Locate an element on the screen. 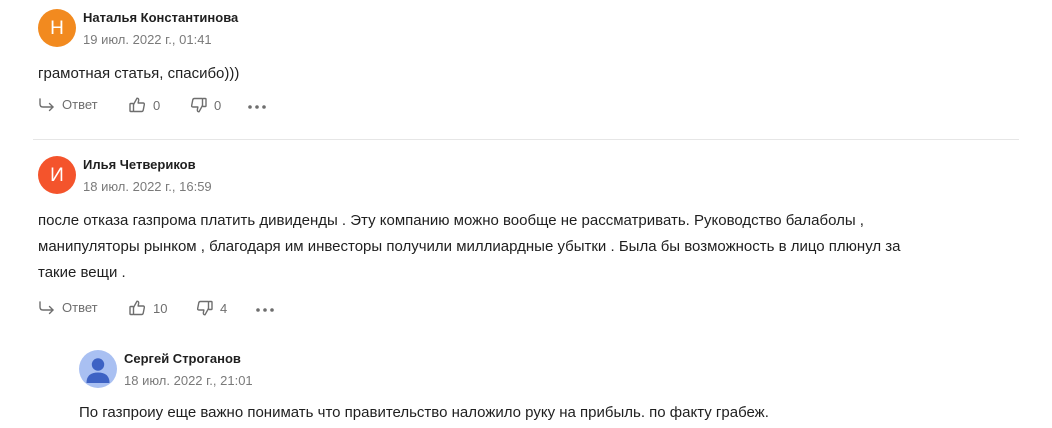 The image size is (1052, 428). avatar is located at coordinates (98, 369).